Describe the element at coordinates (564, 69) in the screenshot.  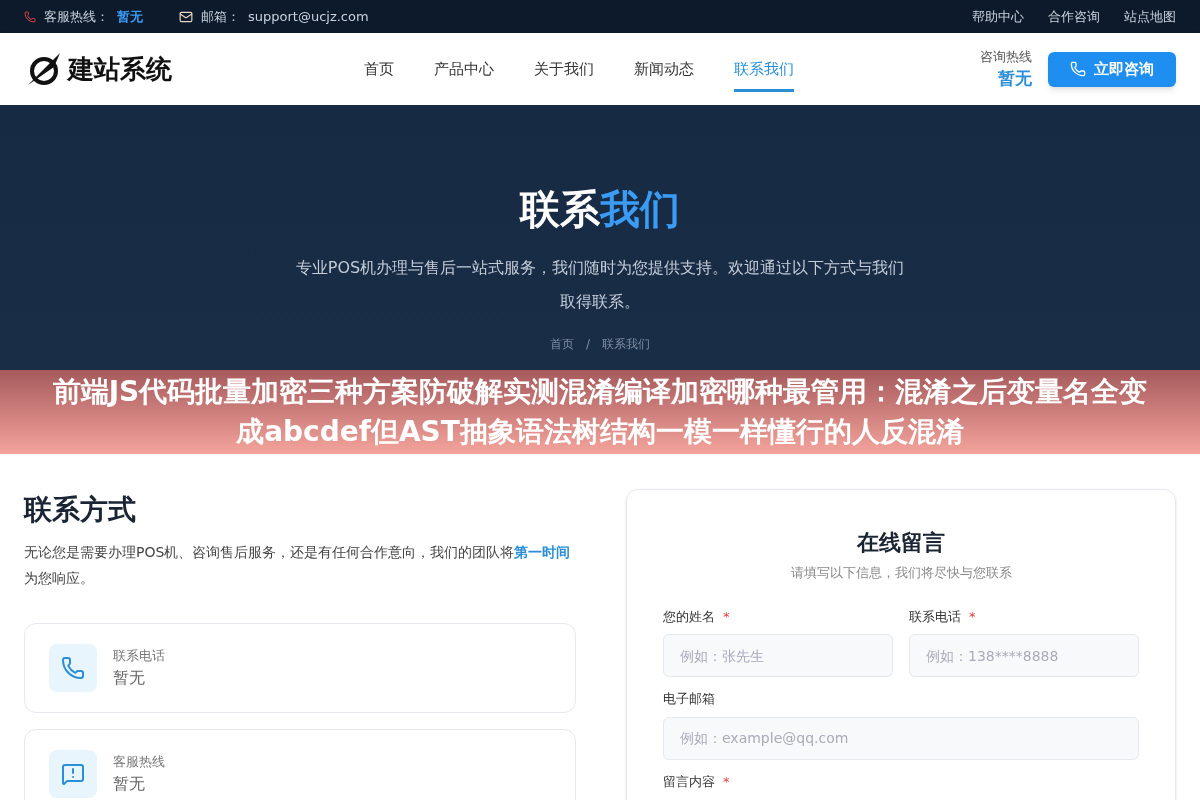
I see `nav-tab: 关于我们` at that location.